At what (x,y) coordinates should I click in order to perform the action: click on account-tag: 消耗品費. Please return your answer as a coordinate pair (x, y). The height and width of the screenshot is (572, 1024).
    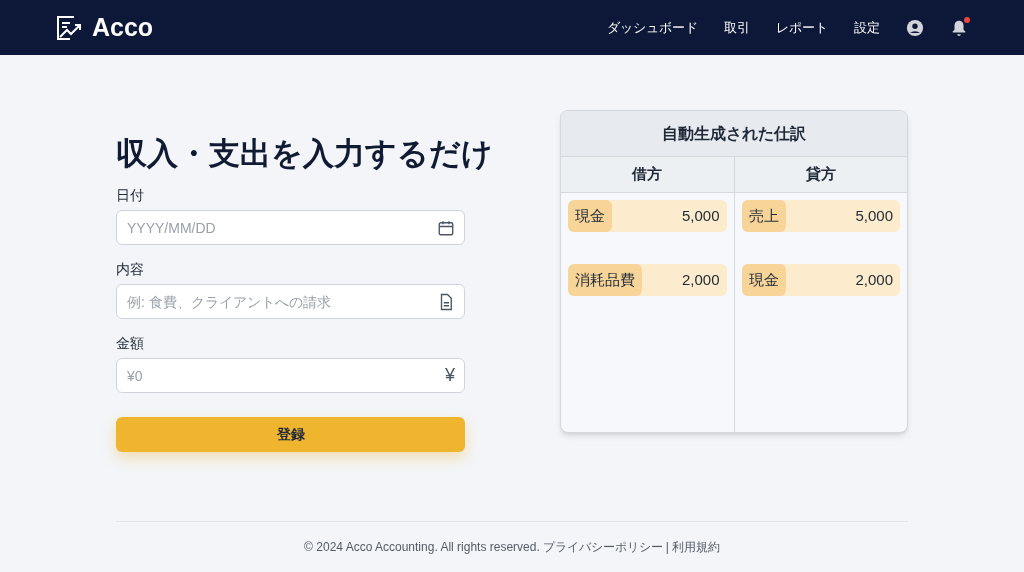
    Looking at the image, I should click on (605, 280).